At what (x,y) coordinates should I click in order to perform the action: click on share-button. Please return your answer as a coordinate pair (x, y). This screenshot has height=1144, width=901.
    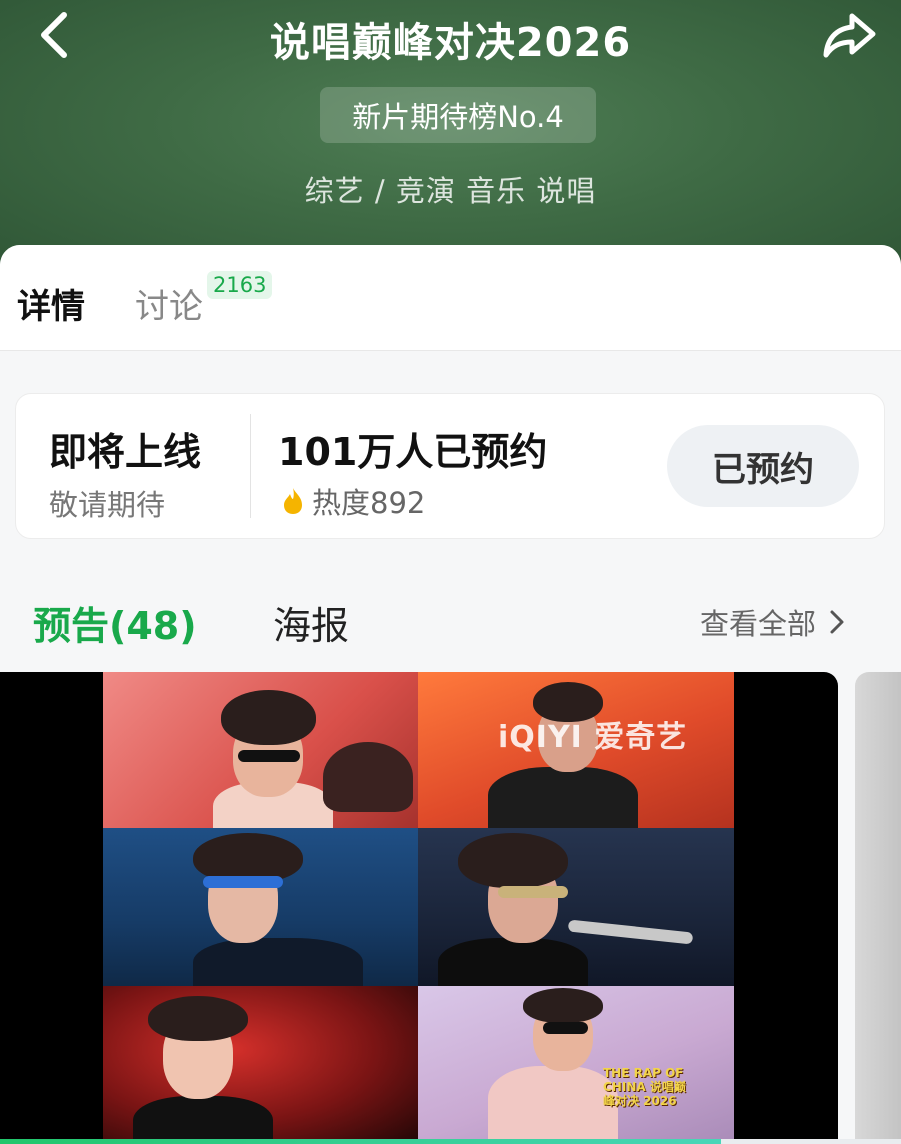
    Looking at the image, I should click on (849, 35).